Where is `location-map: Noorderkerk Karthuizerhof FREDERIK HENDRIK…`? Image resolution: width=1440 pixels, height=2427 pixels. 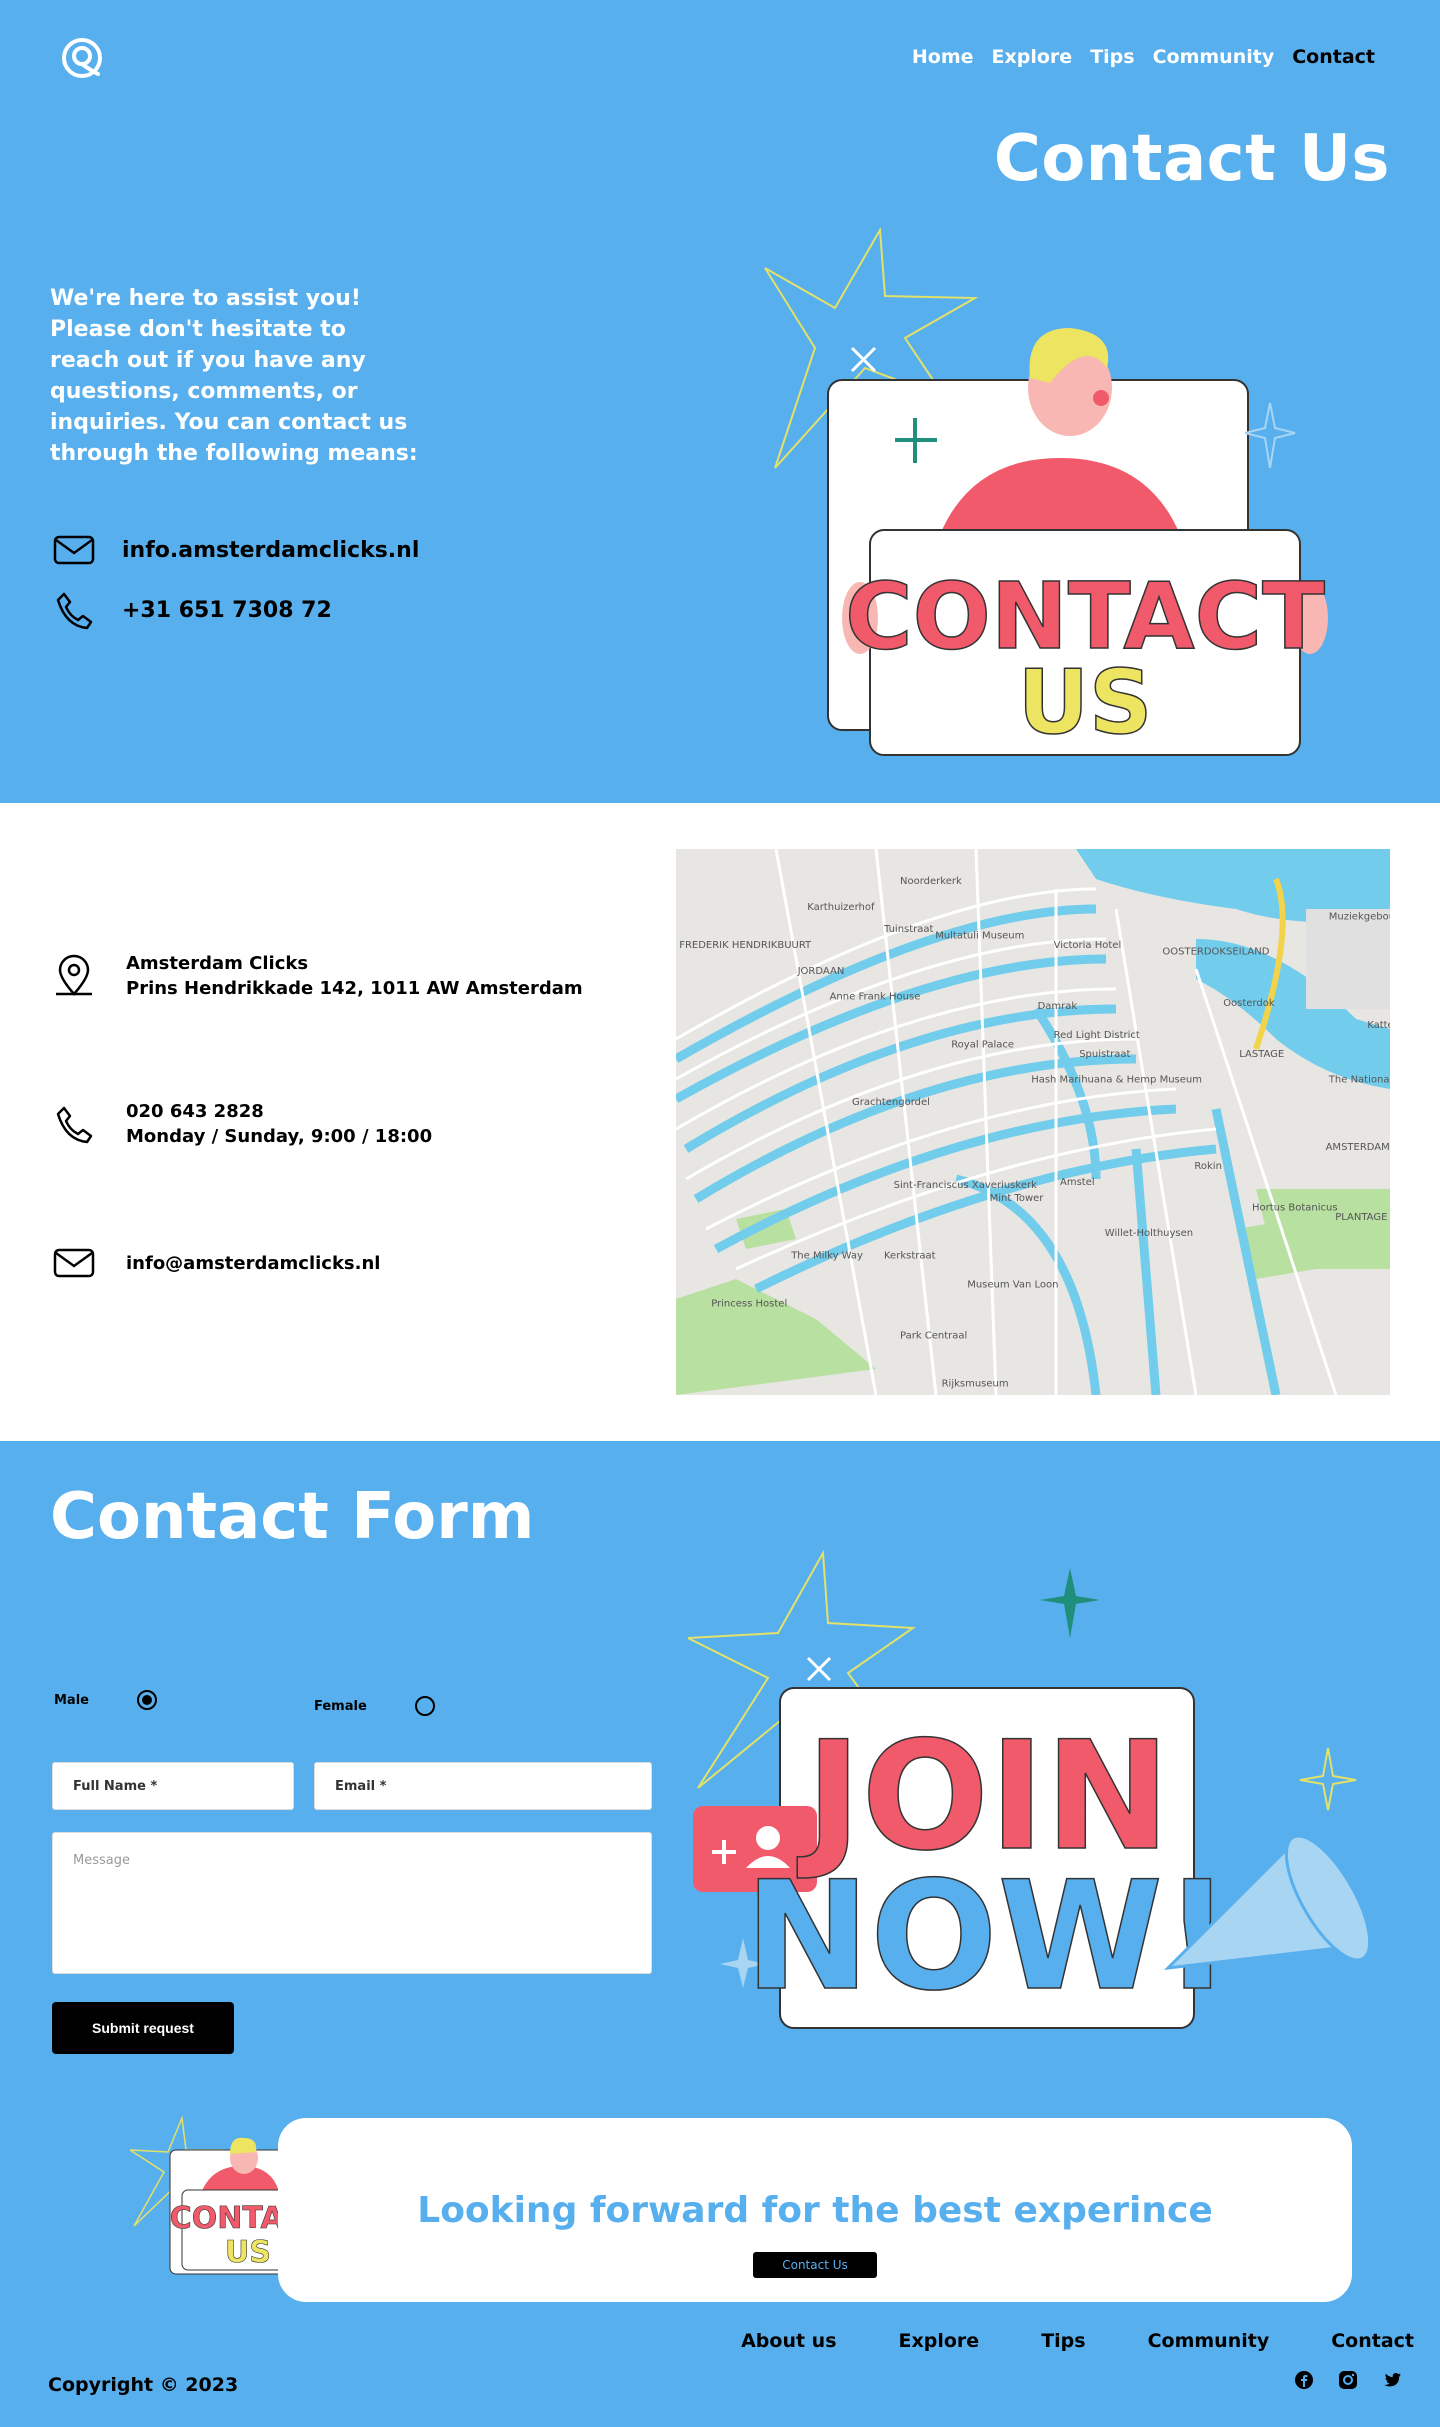
location-map: Noorderkerk Karthuizerhof FREDERIK HENDRIK… is located at coordinates (1033, 1122).